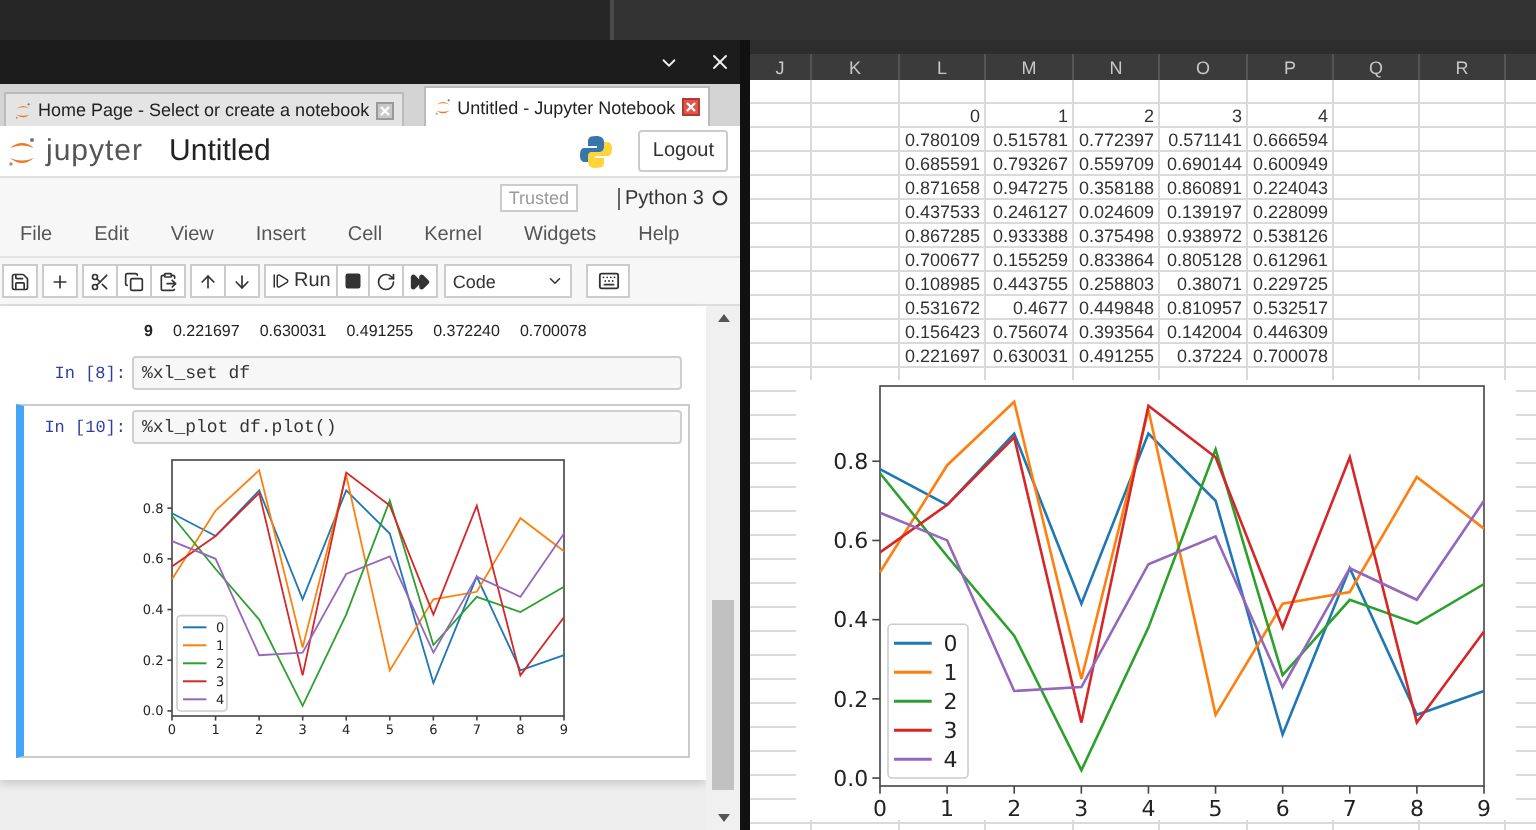  Describe the element at coordinates (1291, 332) in the screenshot. I see `table-cell: 0.446309` at that location.